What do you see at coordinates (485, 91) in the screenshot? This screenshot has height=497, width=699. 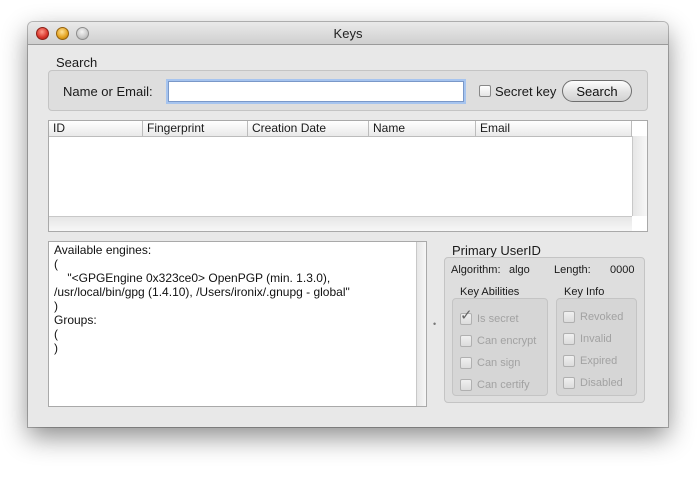 I see `secret-key-checkbox` at bounding box center [485, 91].